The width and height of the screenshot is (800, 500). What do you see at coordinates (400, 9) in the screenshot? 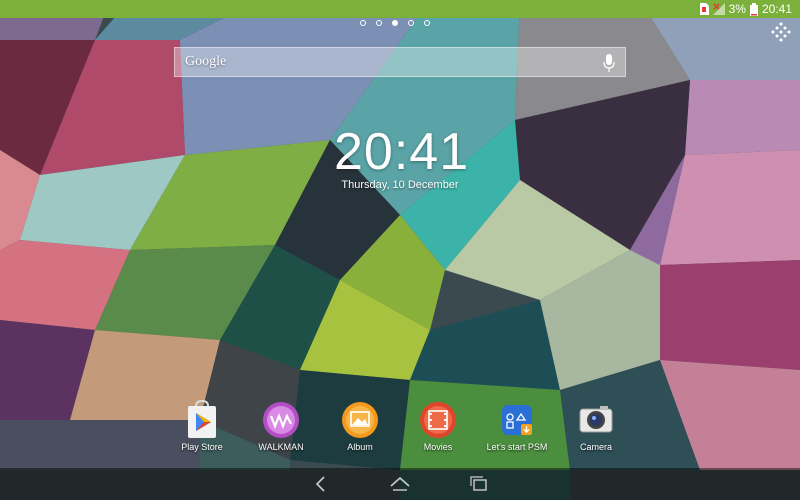
I see `status-bar: 3% 20:41` at bounding box center [400, 9].